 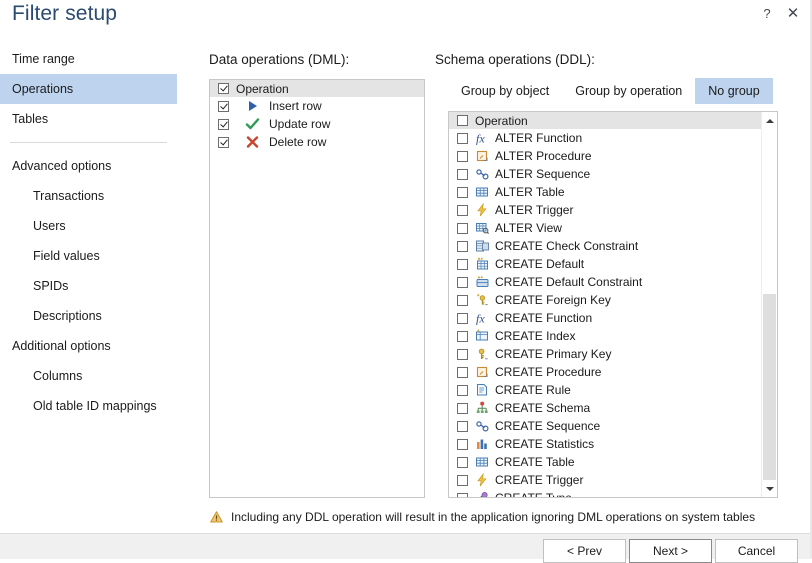 What do you see at coordinates (793, 13) in the screenshot?
I see `close-icon: ✕` at bounding box center [793, 13].